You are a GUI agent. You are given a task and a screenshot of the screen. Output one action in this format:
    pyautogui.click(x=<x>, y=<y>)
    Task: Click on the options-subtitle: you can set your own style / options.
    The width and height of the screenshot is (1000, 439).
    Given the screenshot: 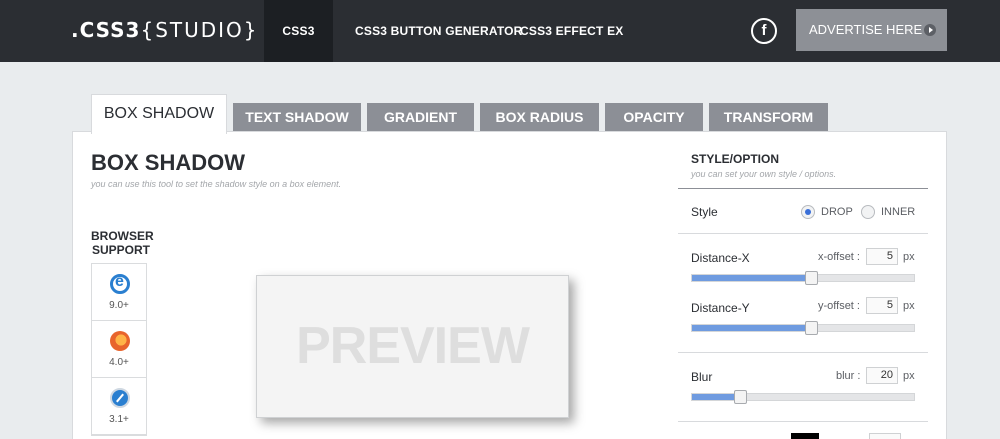 What is the action you would take?
    pyautogui.click(x=764, y=174)
    